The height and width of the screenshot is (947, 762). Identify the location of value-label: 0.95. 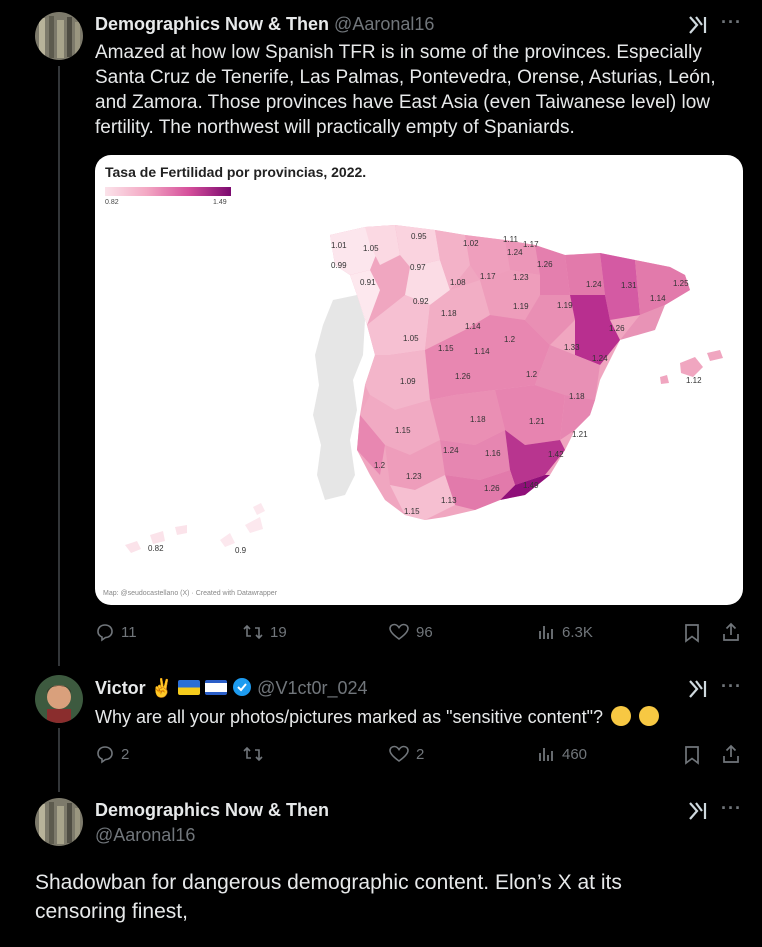
(419, 236).